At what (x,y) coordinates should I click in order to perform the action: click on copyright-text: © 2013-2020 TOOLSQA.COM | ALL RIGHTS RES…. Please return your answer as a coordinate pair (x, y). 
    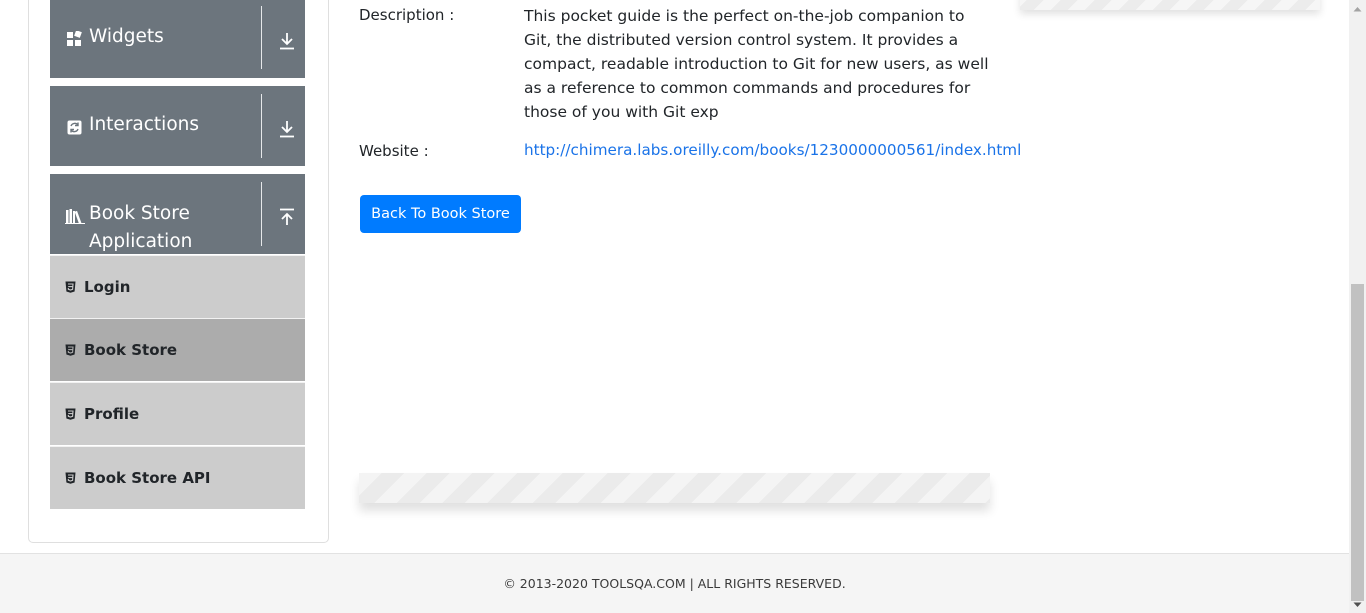
    Looking at the image, I should click on (674, 583).